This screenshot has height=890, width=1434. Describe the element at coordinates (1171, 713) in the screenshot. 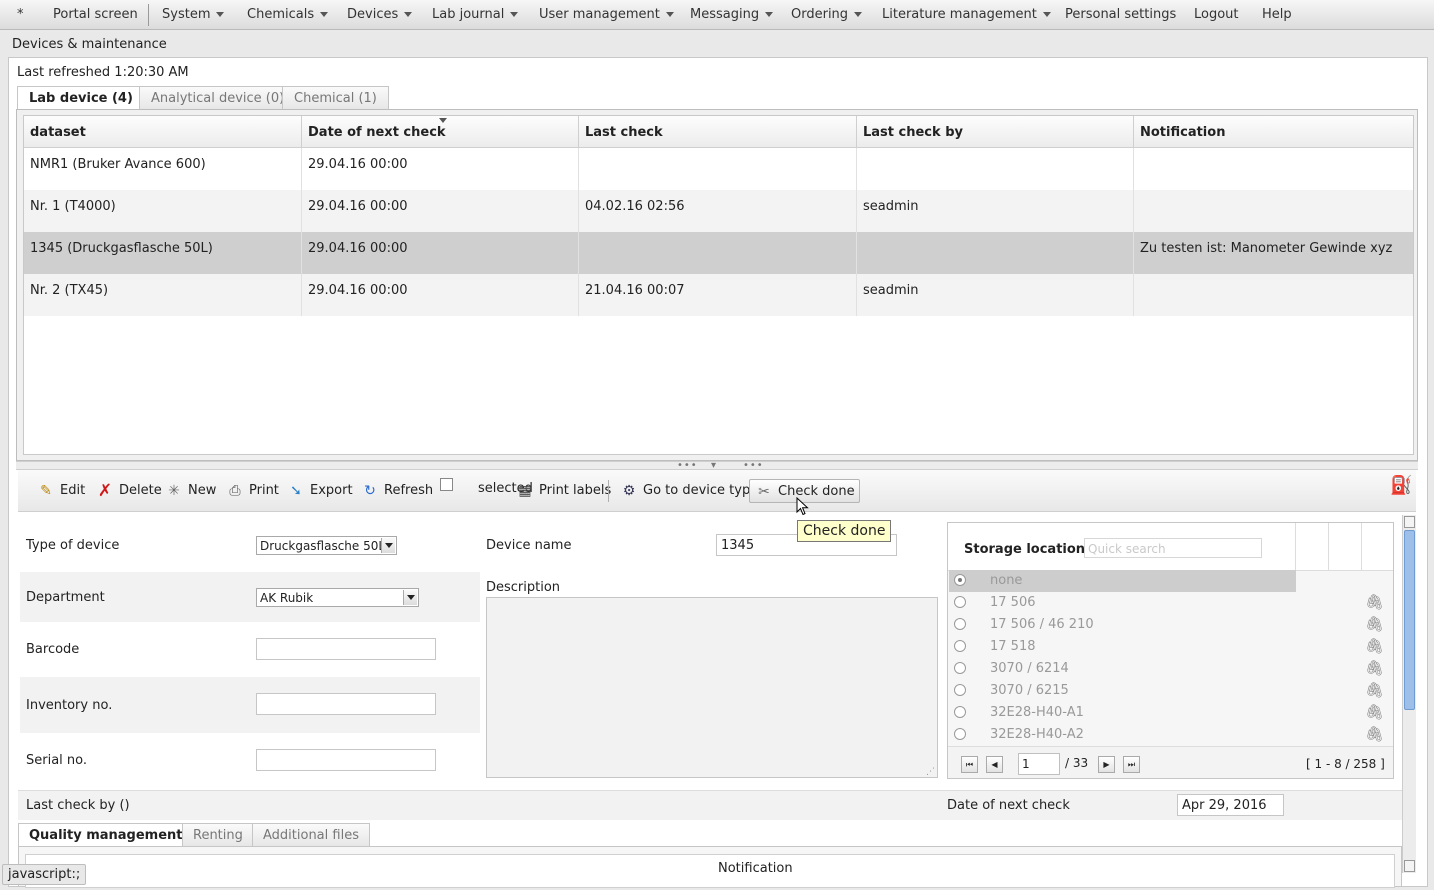

I see `list-item: 32E28-H40-A1 🖇` at that location.